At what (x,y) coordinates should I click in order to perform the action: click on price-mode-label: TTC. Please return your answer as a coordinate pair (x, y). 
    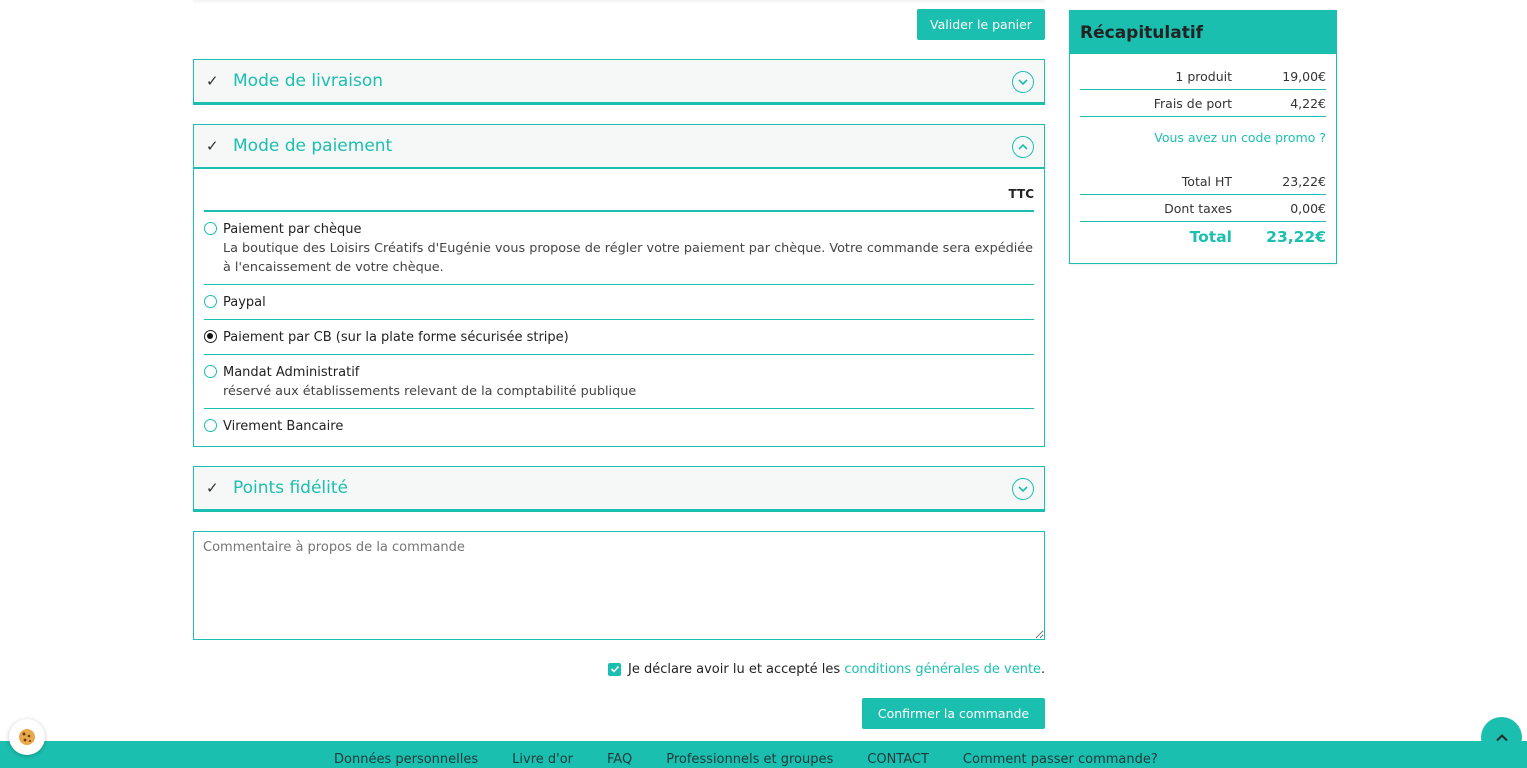
    Looking at the image, I should click on (619, 190).